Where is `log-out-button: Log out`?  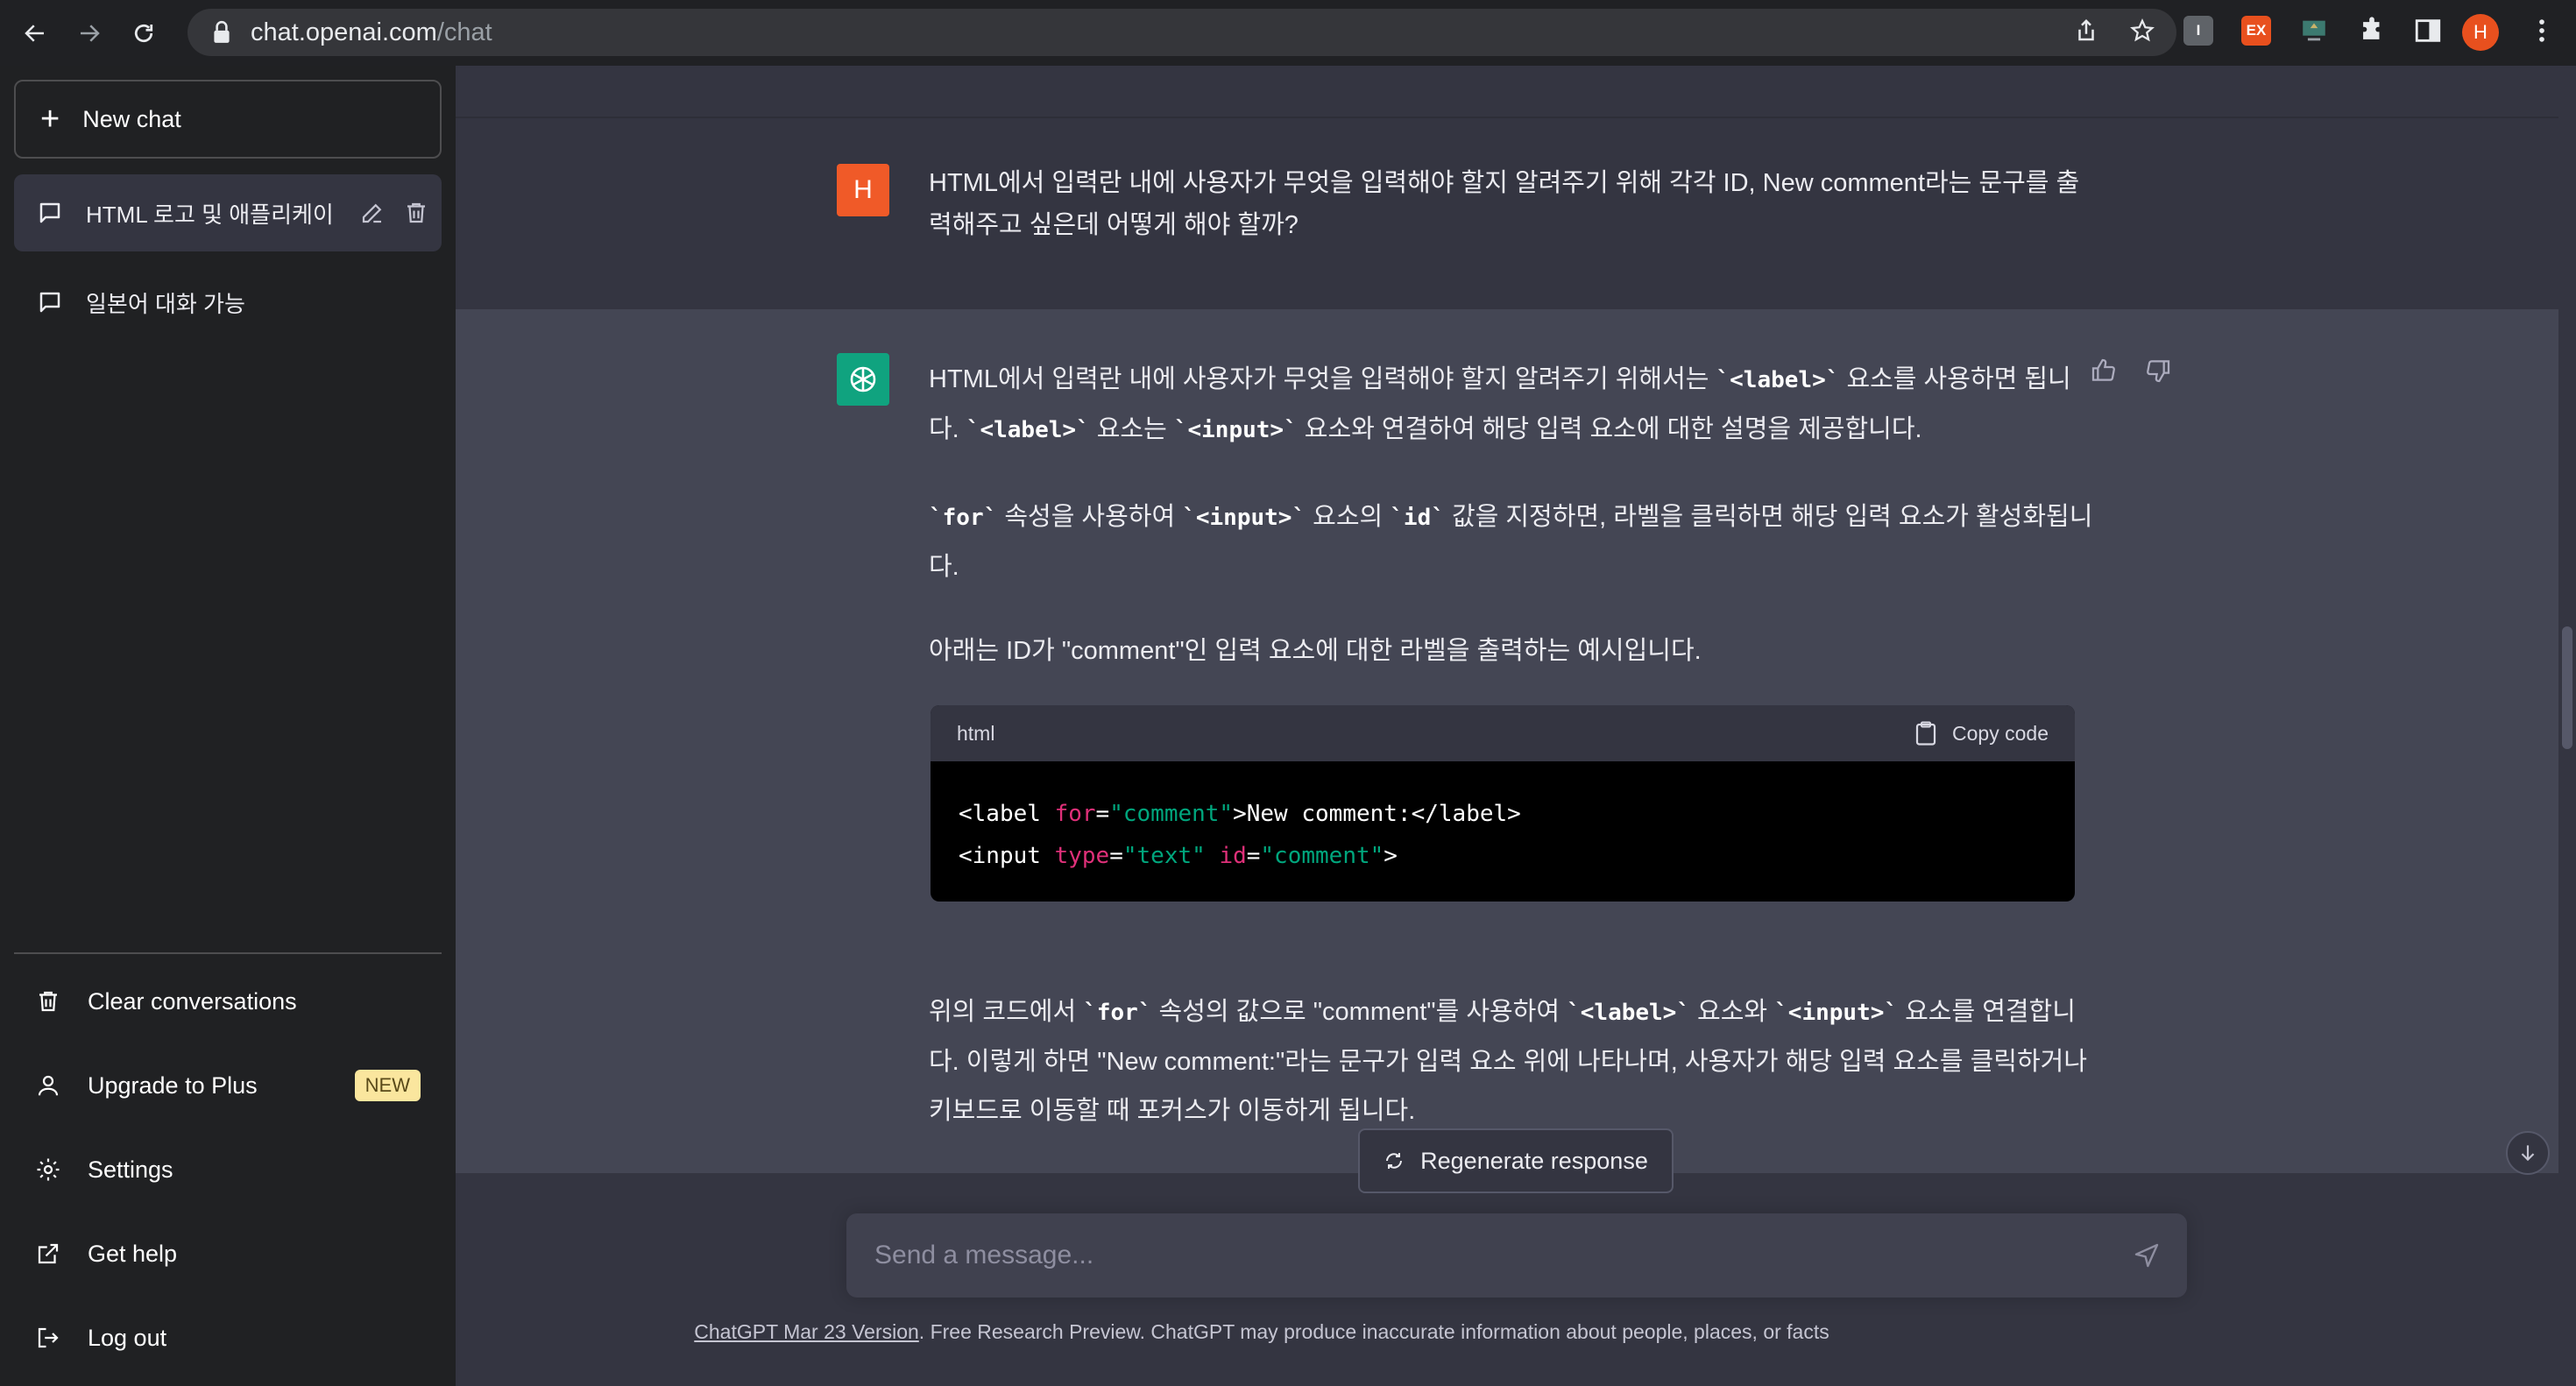
log-out-button: Log out is located at coordinates (228, 1338).